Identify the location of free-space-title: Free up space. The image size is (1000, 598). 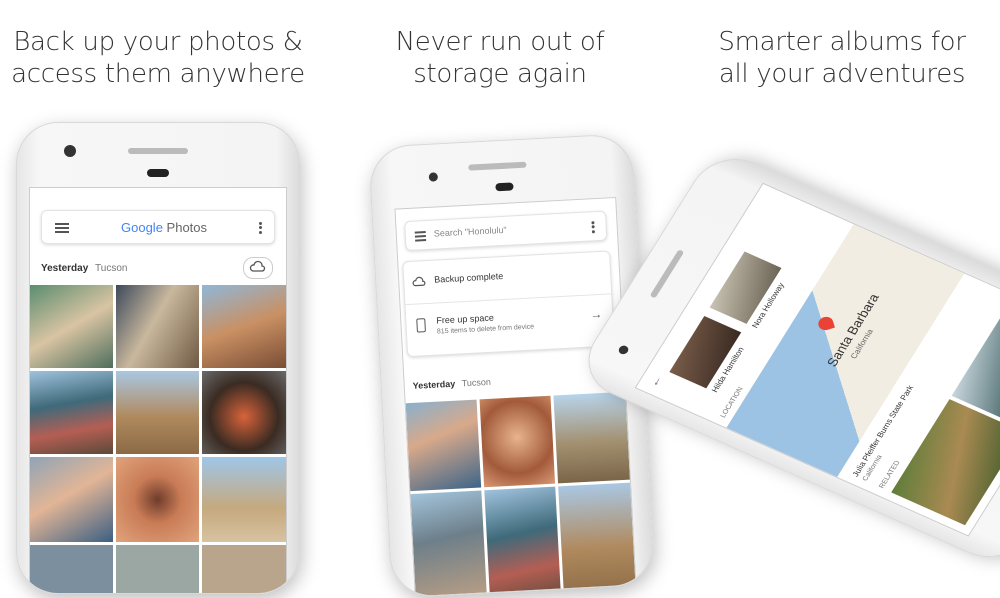
(465, 319).